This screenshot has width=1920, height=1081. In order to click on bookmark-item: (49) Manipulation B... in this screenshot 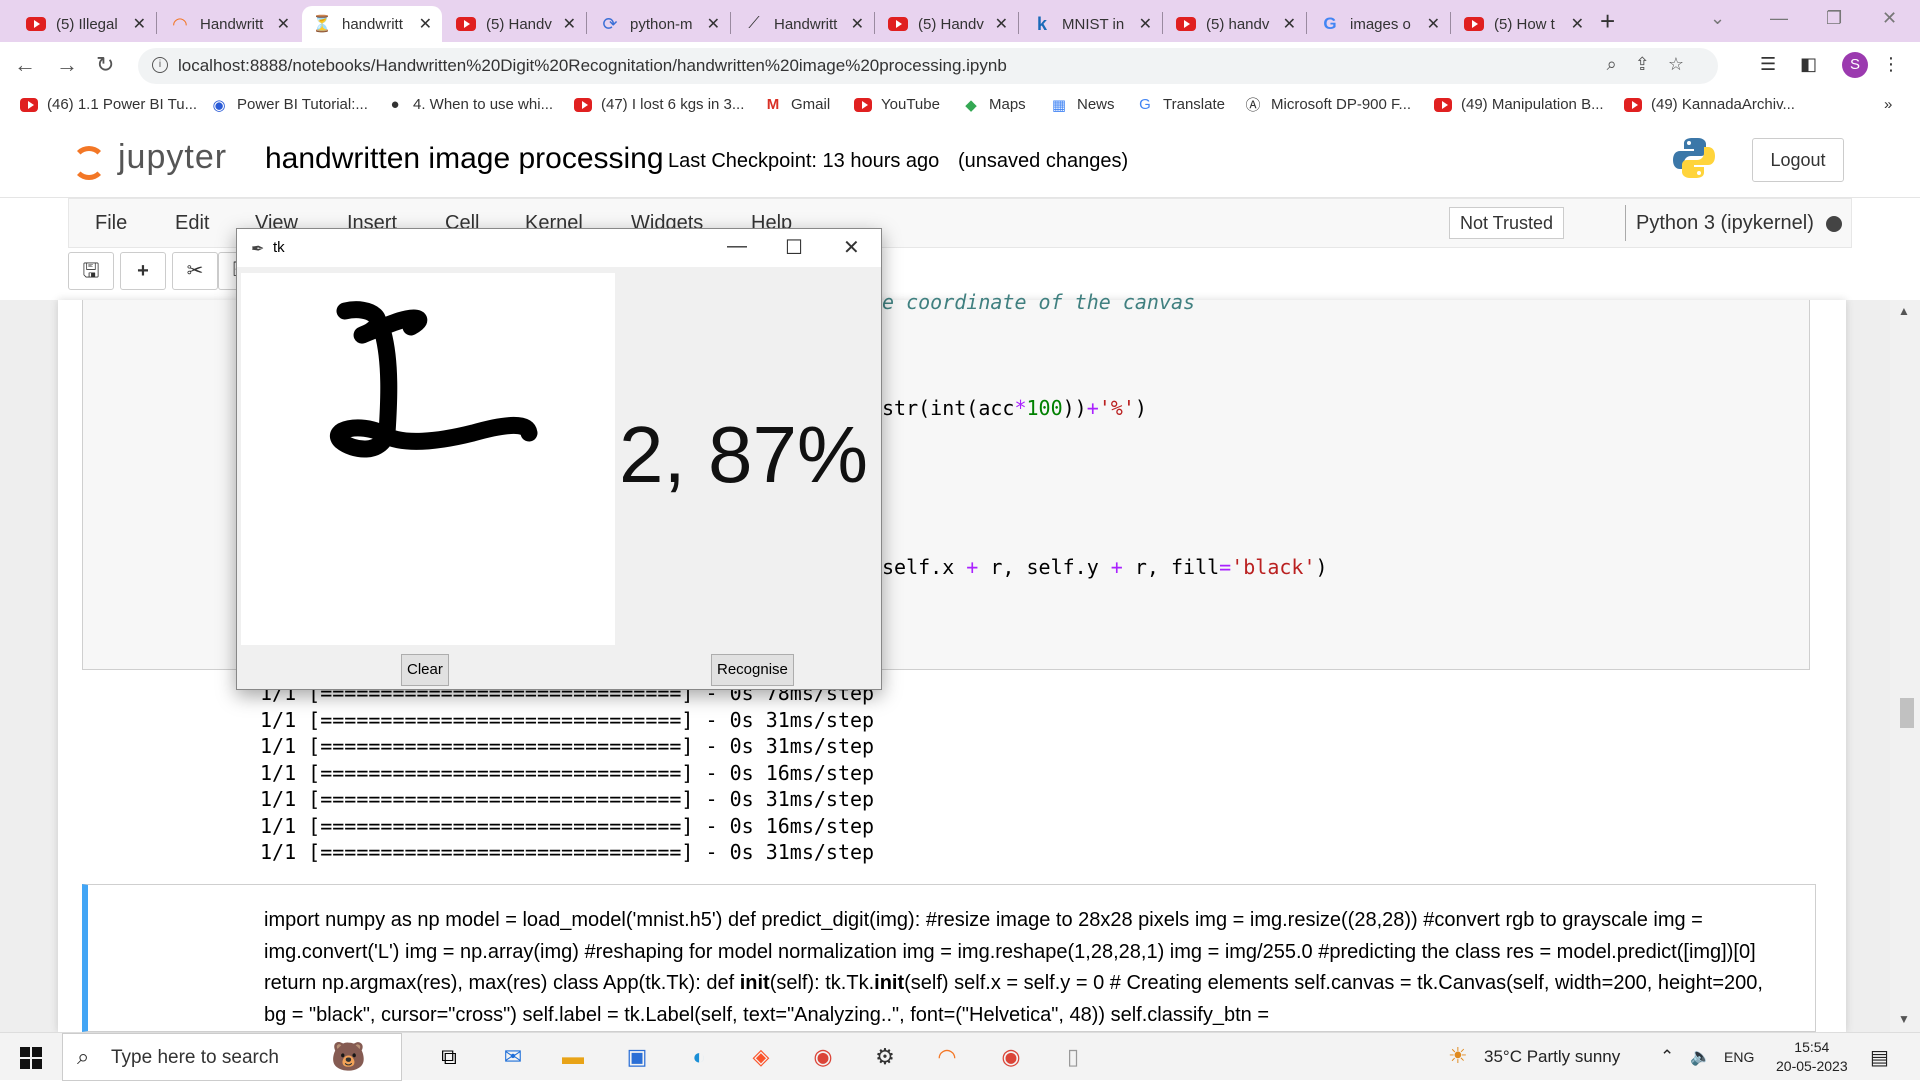, I will do `click(1519, 104)`.